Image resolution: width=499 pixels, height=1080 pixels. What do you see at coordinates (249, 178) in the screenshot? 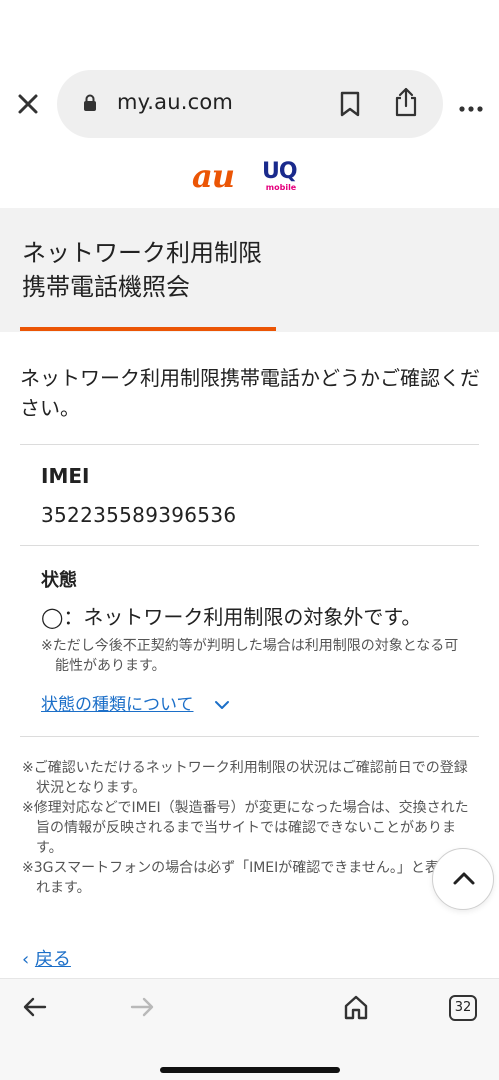
I see `brand-logos: au UQ mobile` at bounding box center [249, 178].